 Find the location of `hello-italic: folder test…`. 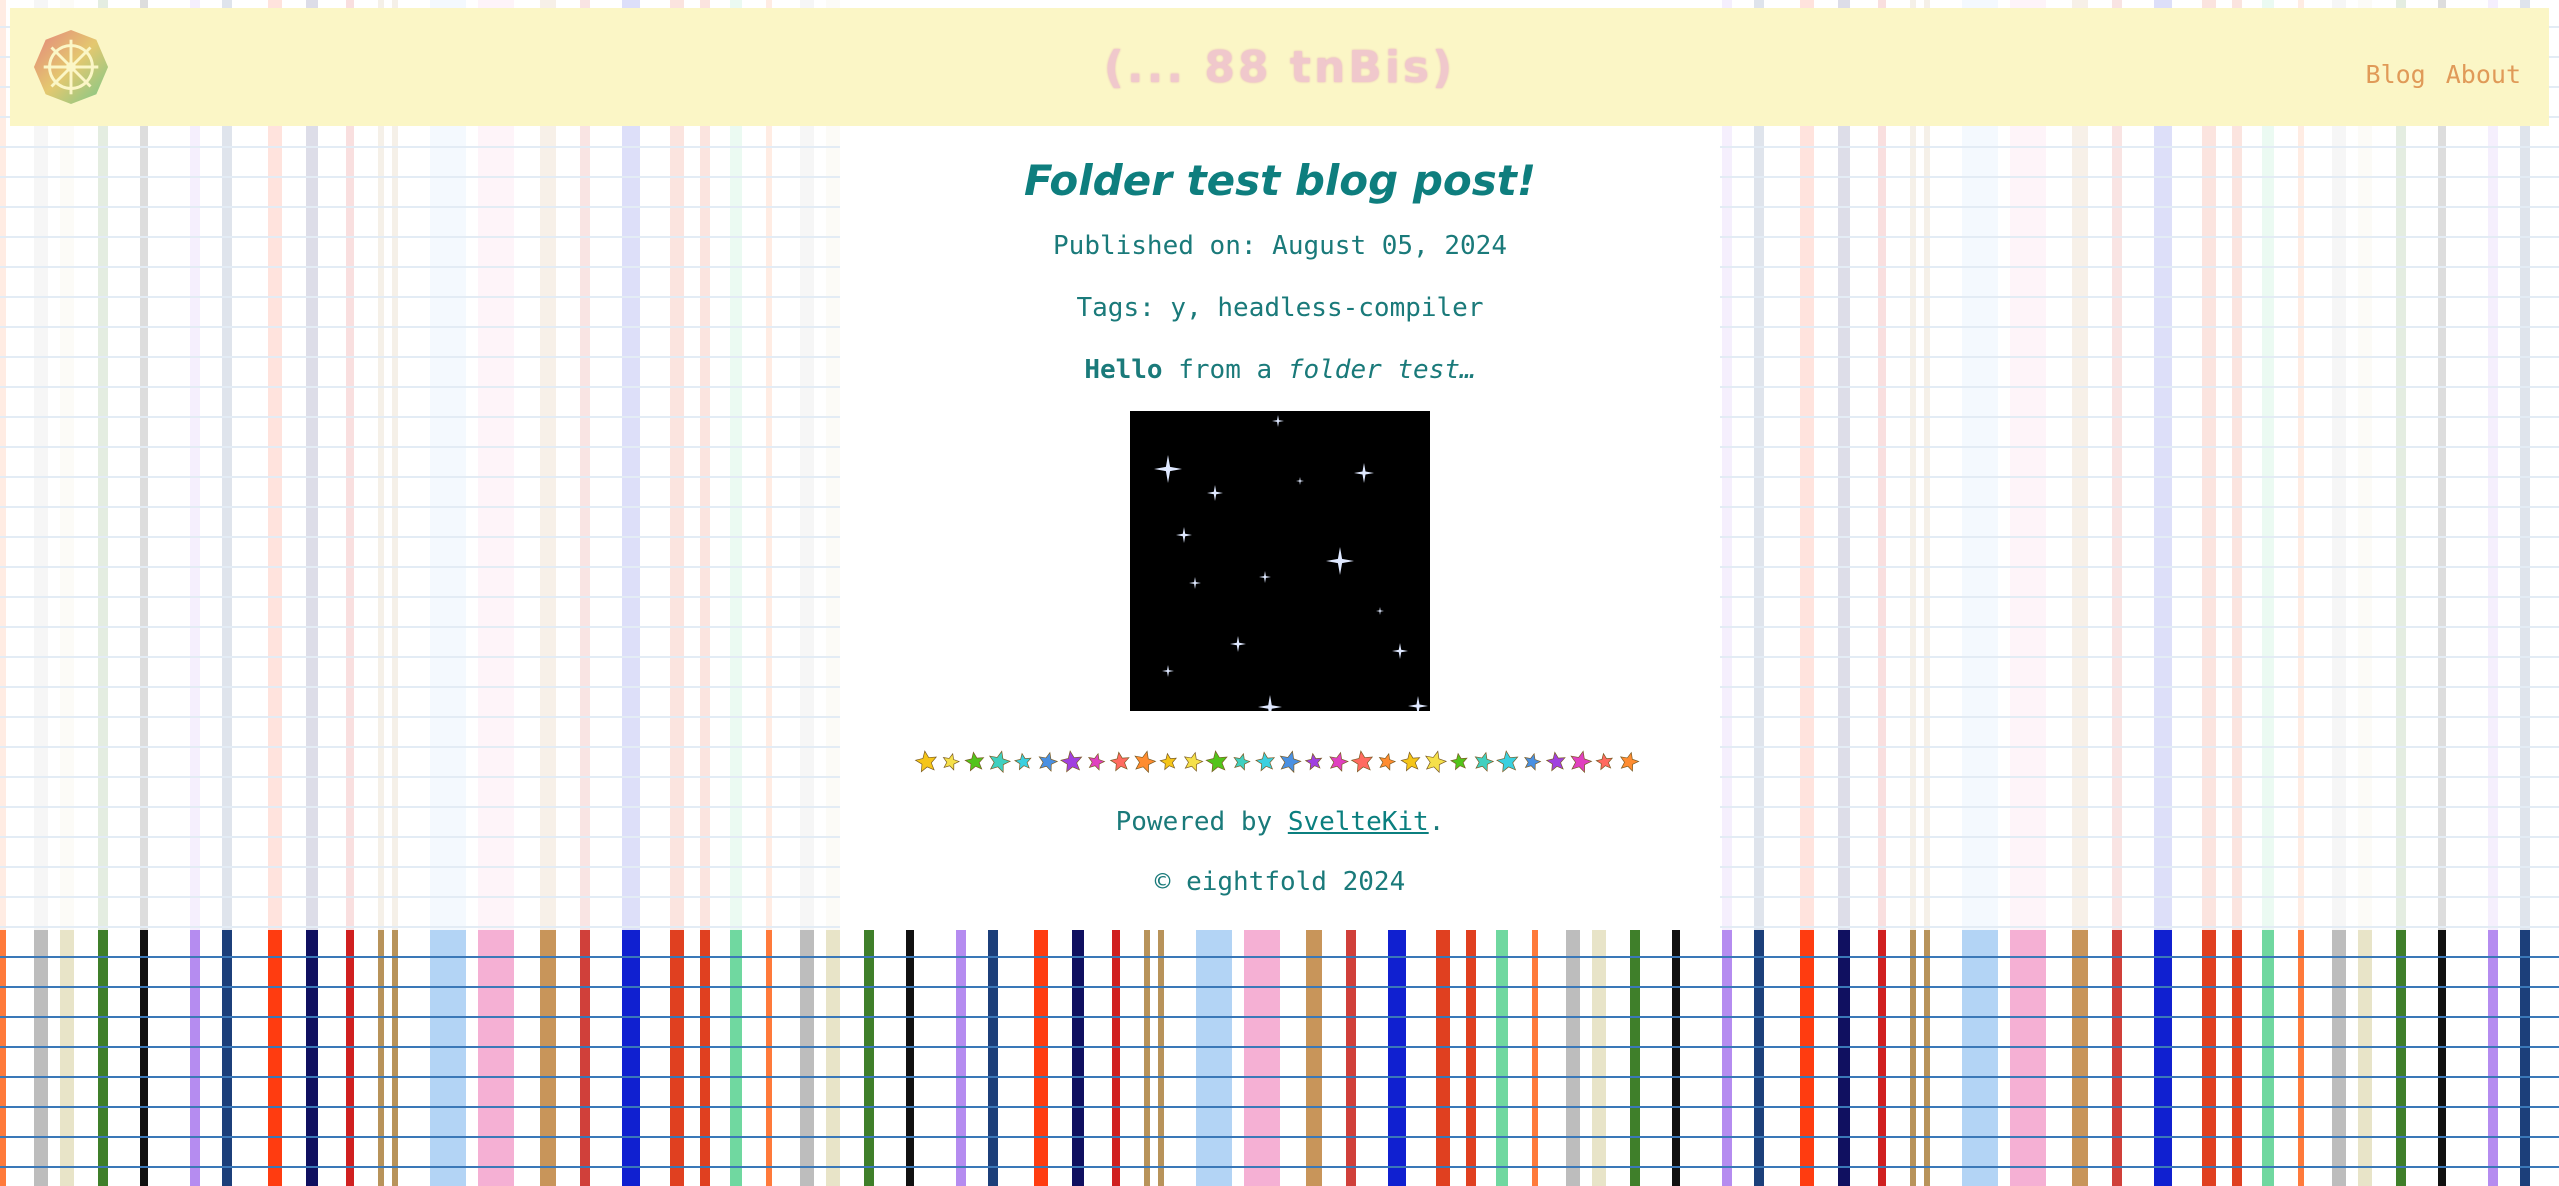

hello-italic: folder test… is located at coordinates (1381, 370).